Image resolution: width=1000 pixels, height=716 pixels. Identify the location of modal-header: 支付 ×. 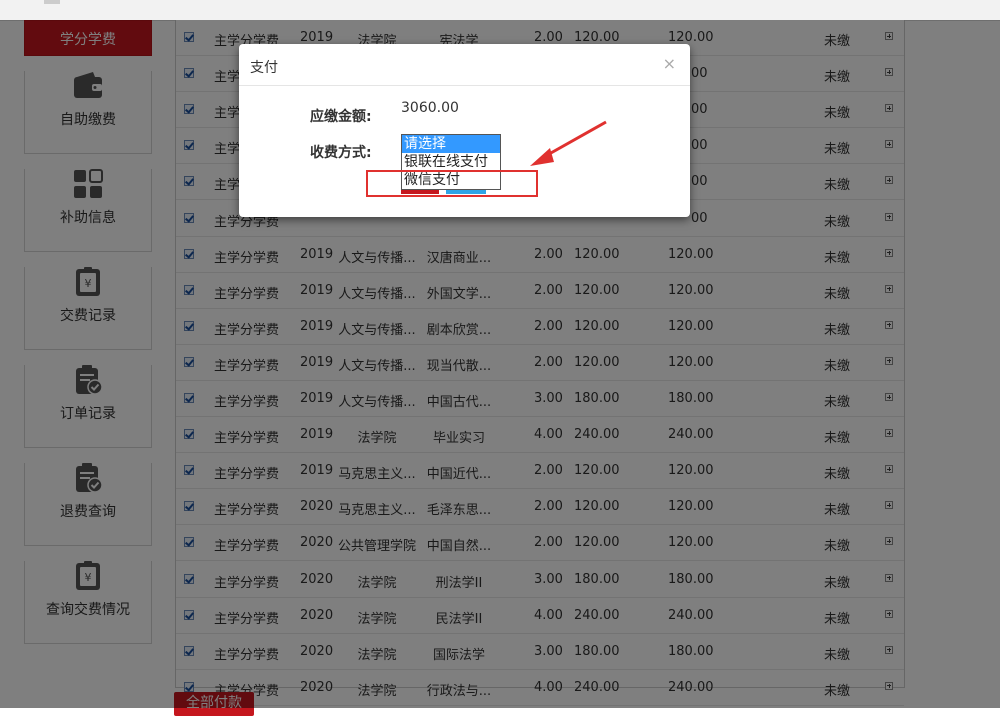
(464, 65).